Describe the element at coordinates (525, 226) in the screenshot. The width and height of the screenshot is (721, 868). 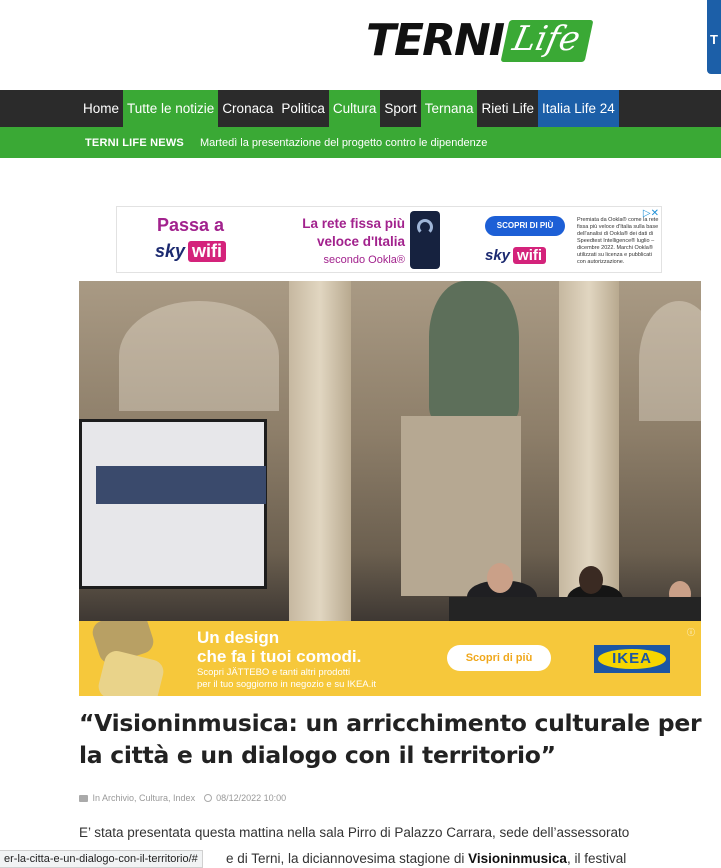
I see `ad-cta-button: SCOPRI DI PIÙ` at that location.